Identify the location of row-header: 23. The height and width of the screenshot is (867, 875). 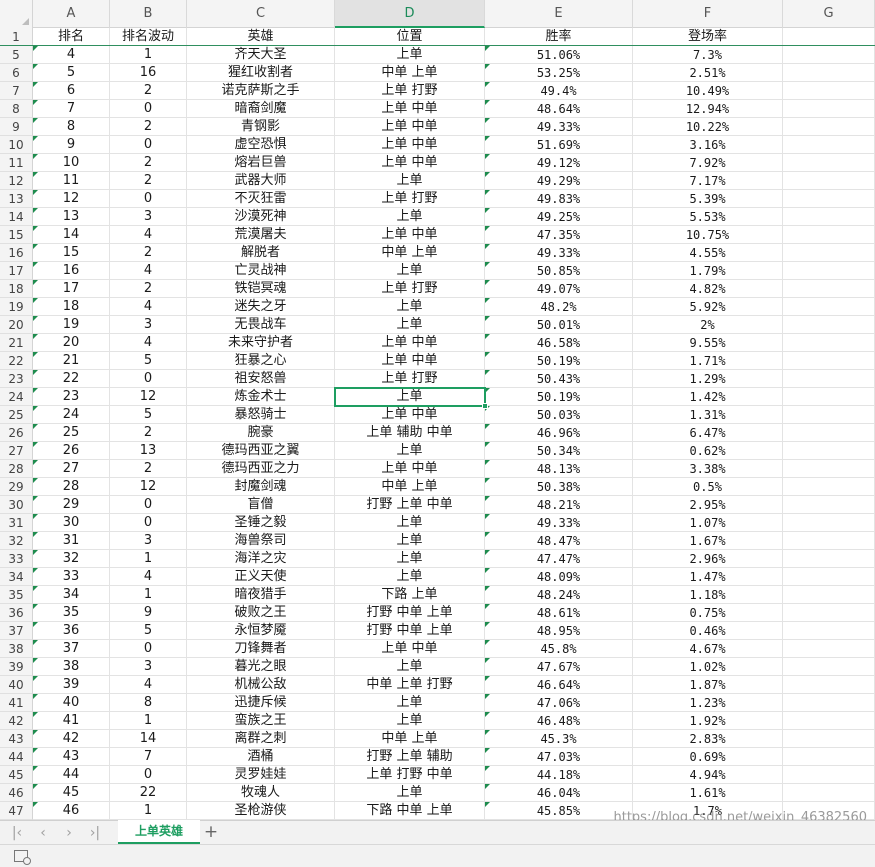
(16, 379).